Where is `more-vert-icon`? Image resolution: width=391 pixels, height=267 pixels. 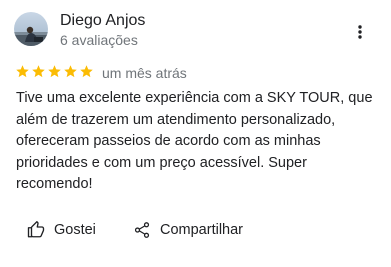 more-vert-icon is located at coordinates (360, 32).